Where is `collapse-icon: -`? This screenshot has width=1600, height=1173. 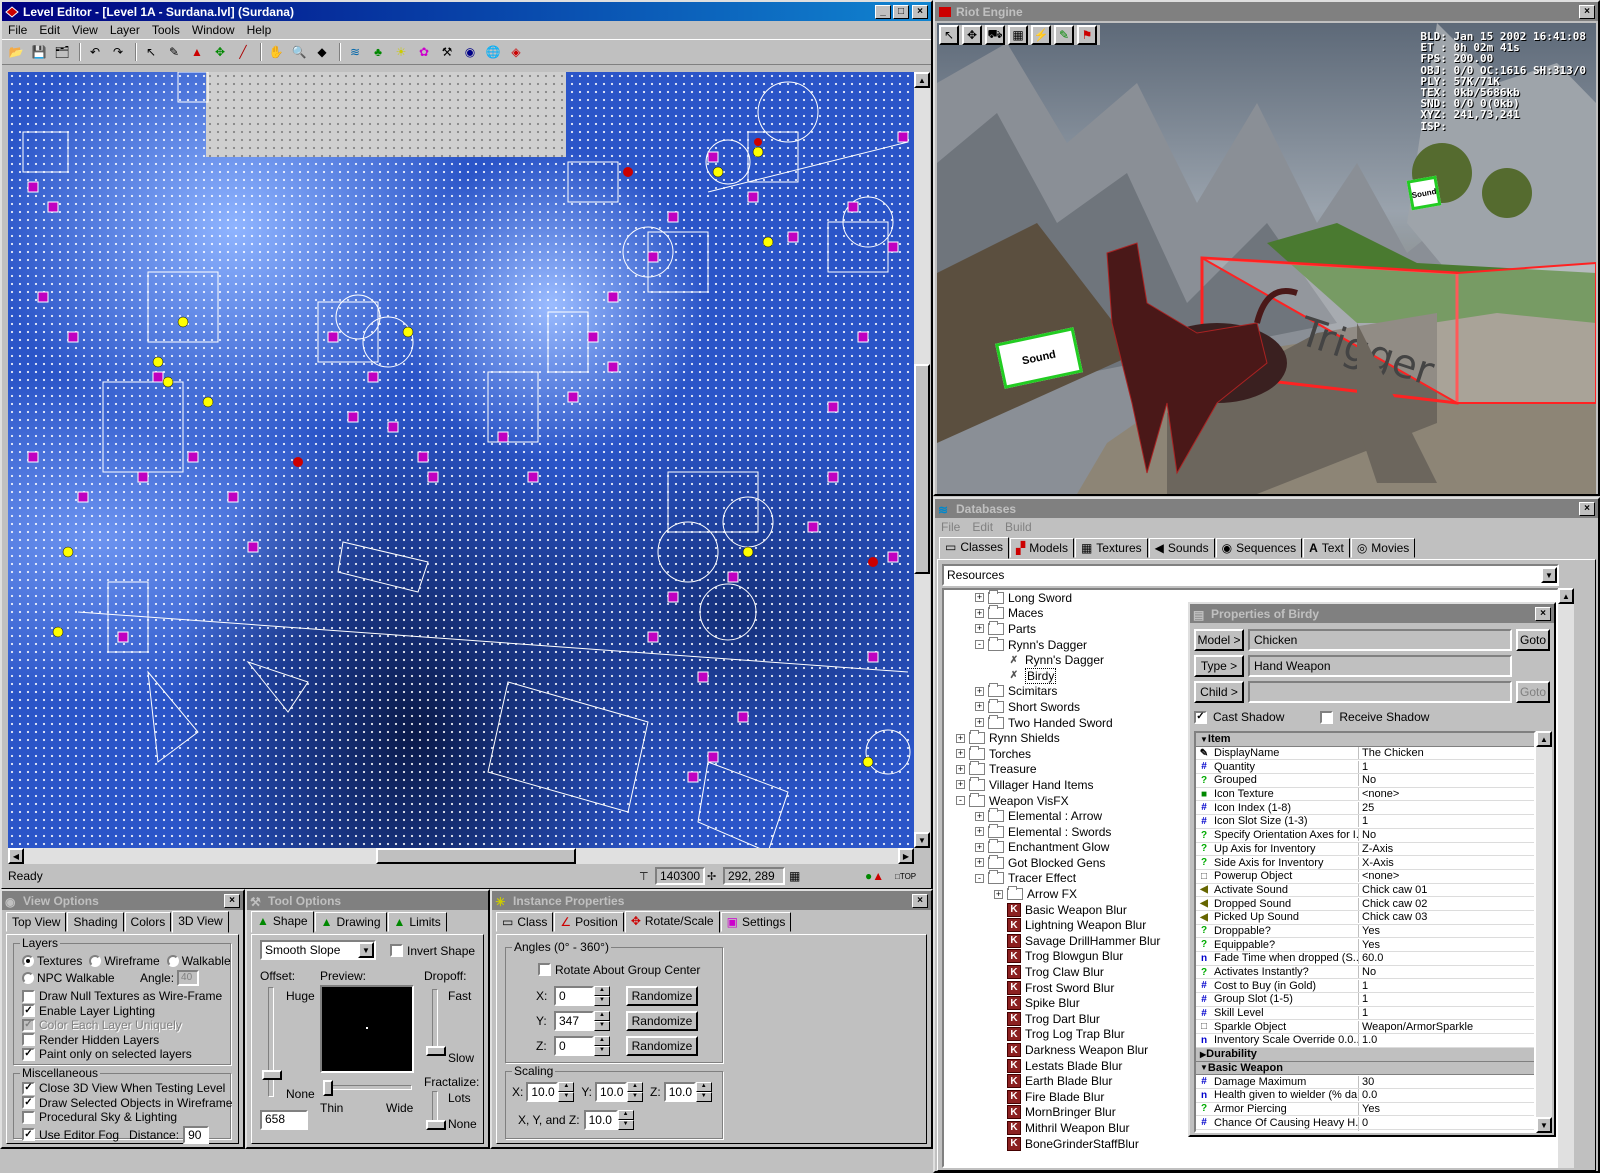
collapse-icon: - is located at coordinates (979, 878).